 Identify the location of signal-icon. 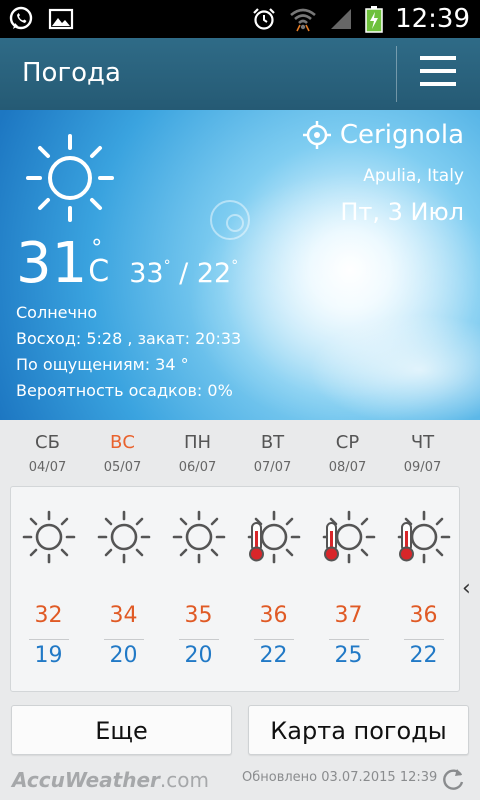
(341, 19).